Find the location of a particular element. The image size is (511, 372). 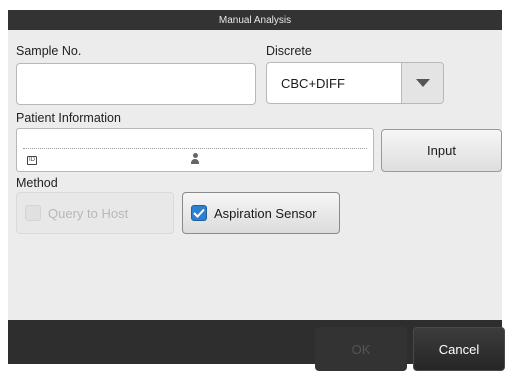

discrete-value: CBC+DIFF is located at coordinates (313, 83).